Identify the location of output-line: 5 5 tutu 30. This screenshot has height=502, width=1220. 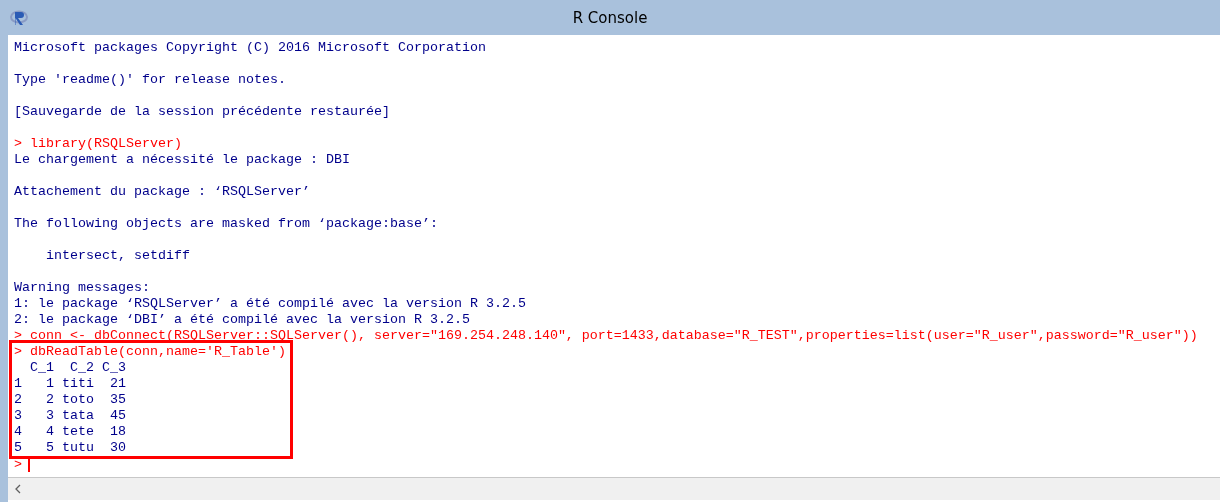
(70, 448).